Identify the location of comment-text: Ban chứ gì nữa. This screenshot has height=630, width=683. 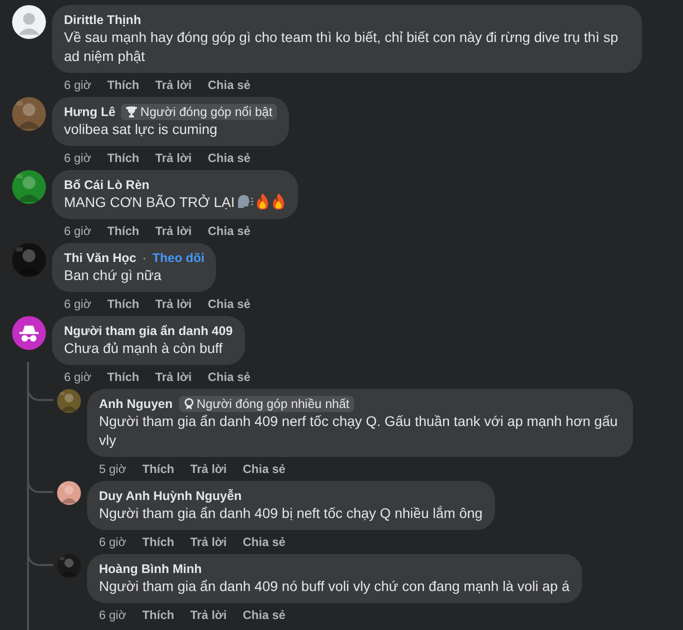
(113, 275).